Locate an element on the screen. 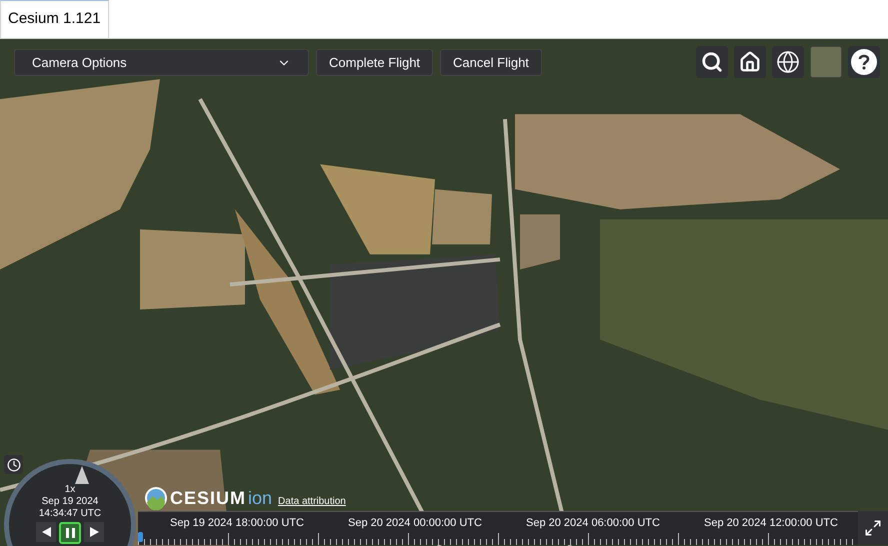 Image resolution: width=888 pixels, height=546 pixels. search-icon is located at coordinates (712, 62).